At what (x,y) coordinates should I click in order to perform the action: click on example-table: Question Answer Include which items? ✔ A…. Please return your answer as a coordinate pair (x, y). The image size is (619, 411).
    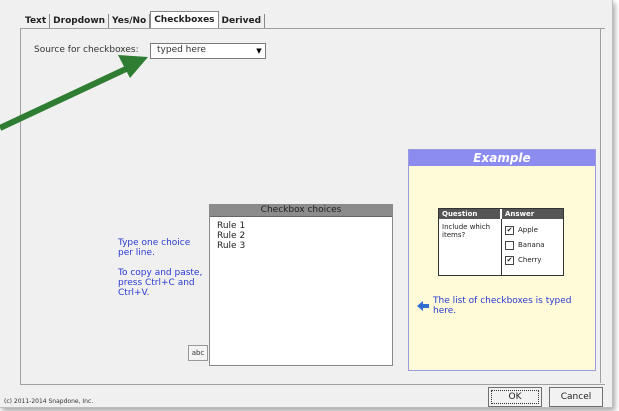
    Looking at the image, I should click on (501, 242).